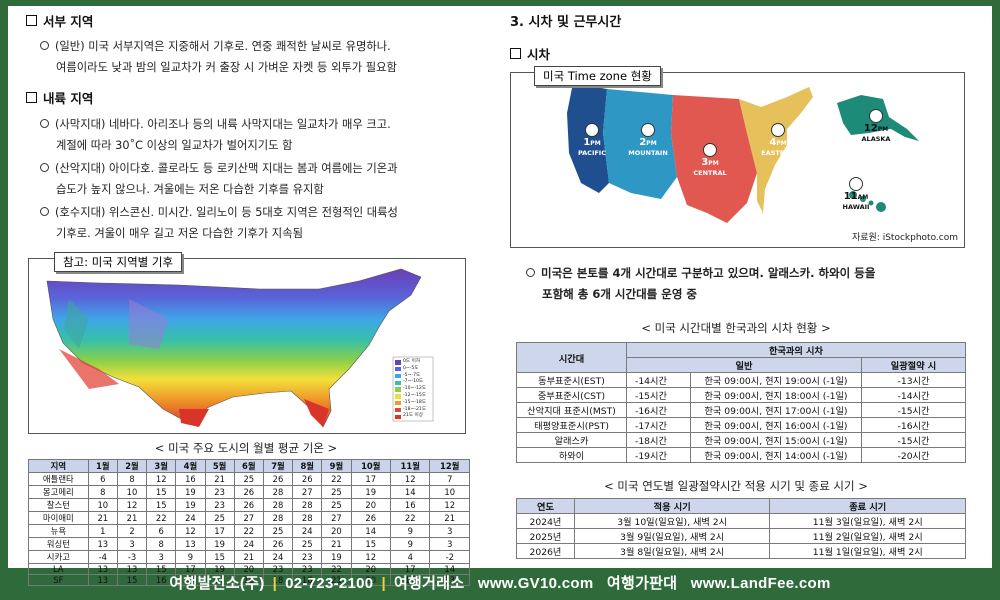  Describe the element at coordinates (219, 466) in the screenshot. I see `table-header-cell: 5월` at that location.